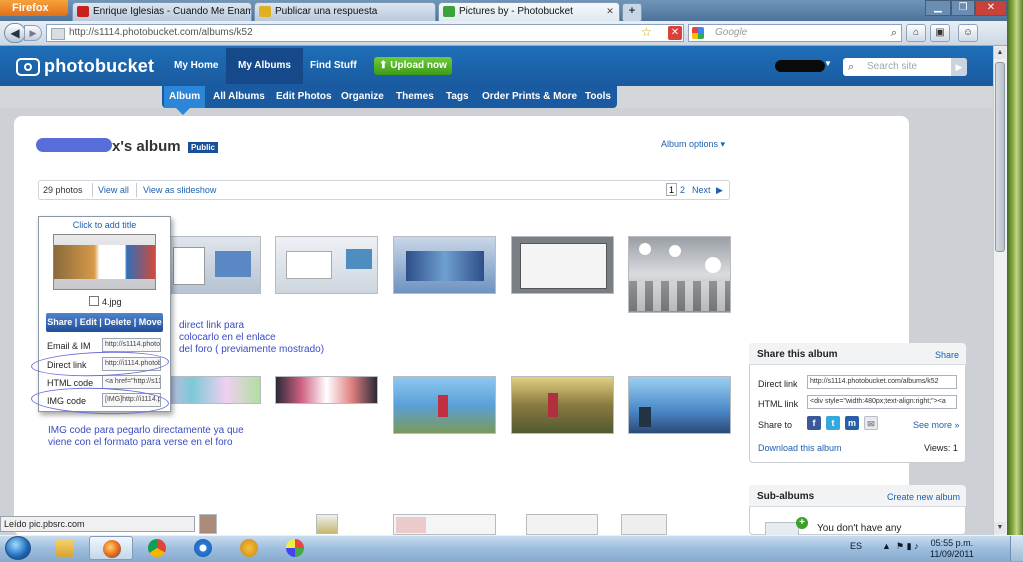 Image resolution: width=1023 pixels, height=562 pixels. Describe the element at coordinates (701, 190) in the screenshot. I see `next-page-link: Next` at that location.